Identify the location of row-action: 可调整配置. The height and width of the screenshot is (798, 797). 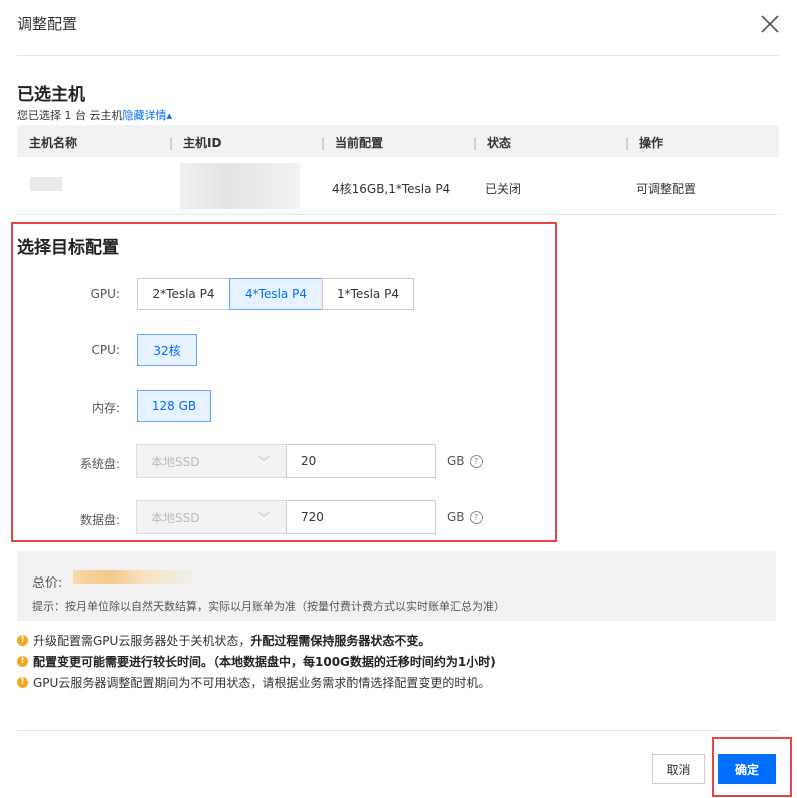
(666, 189).